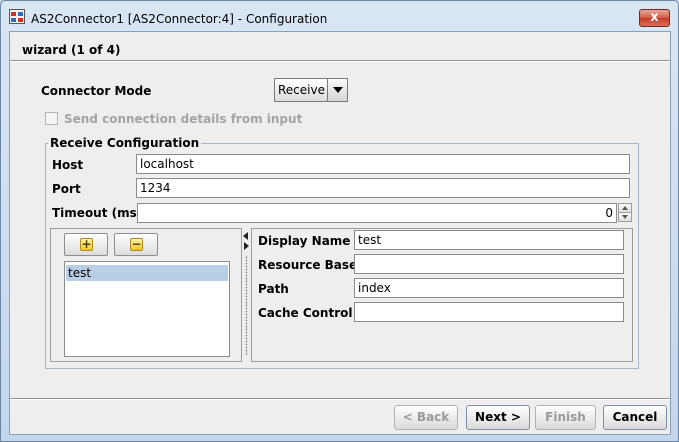 Image resolution: width=679 pixels, height=442 pixels. Describe the element at coordinates (51, 118) in the screenshot. I see `send-details-checkbox` at that location.